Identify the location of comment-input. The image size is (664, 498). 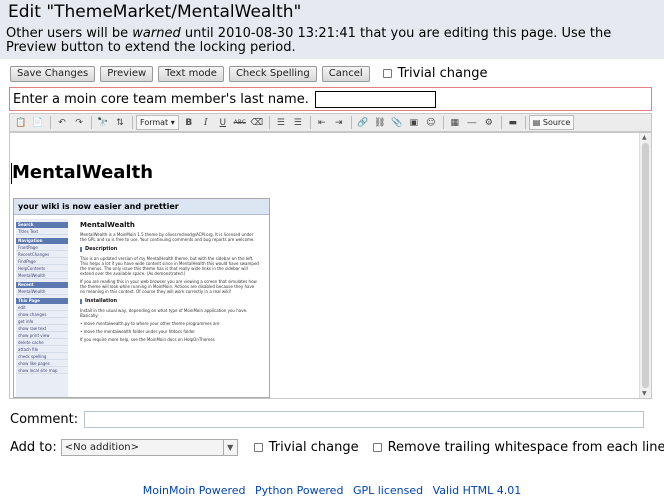
(364, 419).